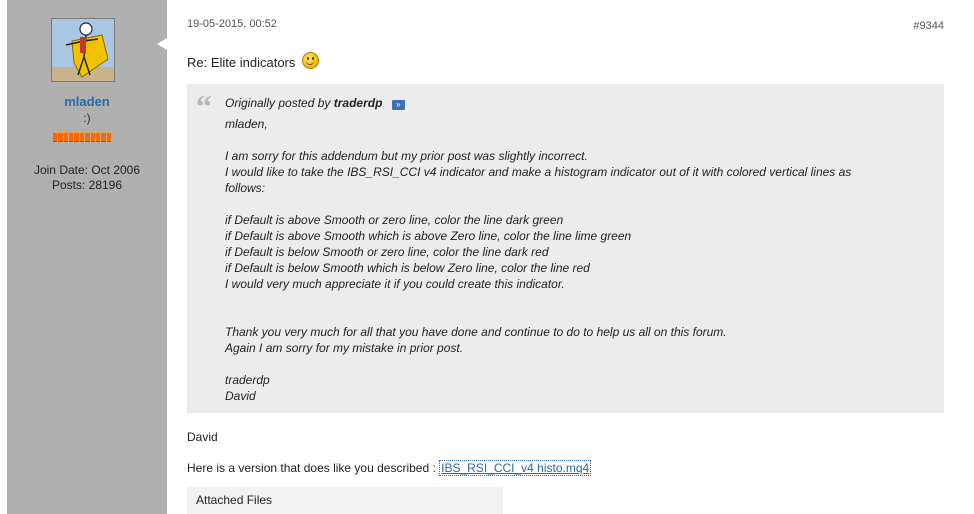 Image resolution: width=974 pixels, height=514 pixels. I want to click on post-title: Re: Elite indicators, so click(253, 61).